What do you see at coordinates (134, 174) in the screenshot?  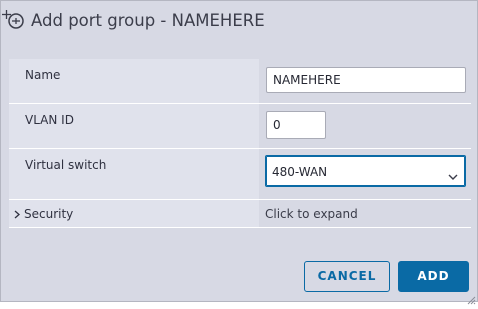 I see `virtual-switch-label-cell: Virtual switch` at bounding box center [134, 174].